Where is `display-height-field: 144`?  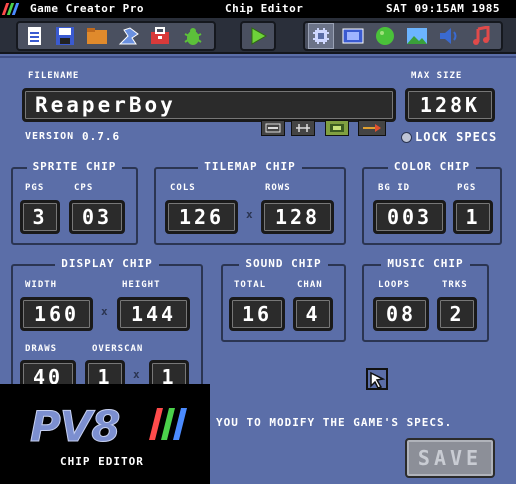 display-height-field: 144 is located at coordinates (153, 314).